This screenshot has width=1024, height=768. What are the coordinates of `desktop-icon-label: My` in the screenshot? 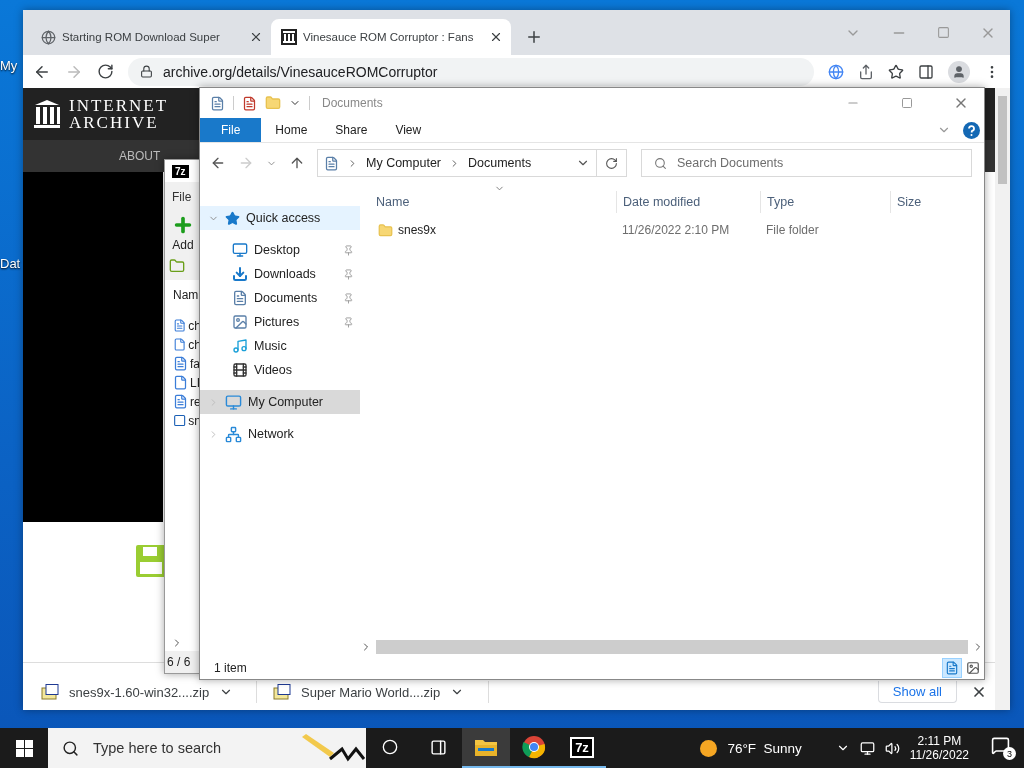 It's located at (9, 65).